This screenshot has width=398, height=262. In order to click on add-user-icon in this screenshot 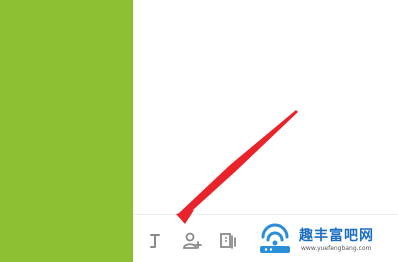, I will do `click(193, 241)`.